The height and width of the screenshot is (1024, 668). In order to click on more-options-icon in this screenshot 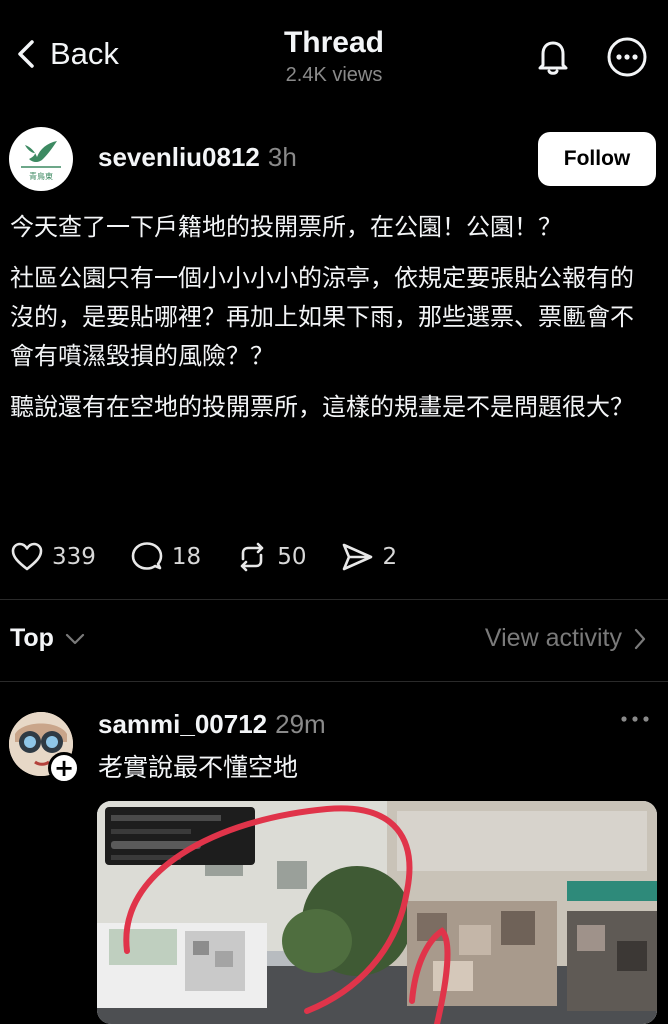, I will do `click(627, 57)`.